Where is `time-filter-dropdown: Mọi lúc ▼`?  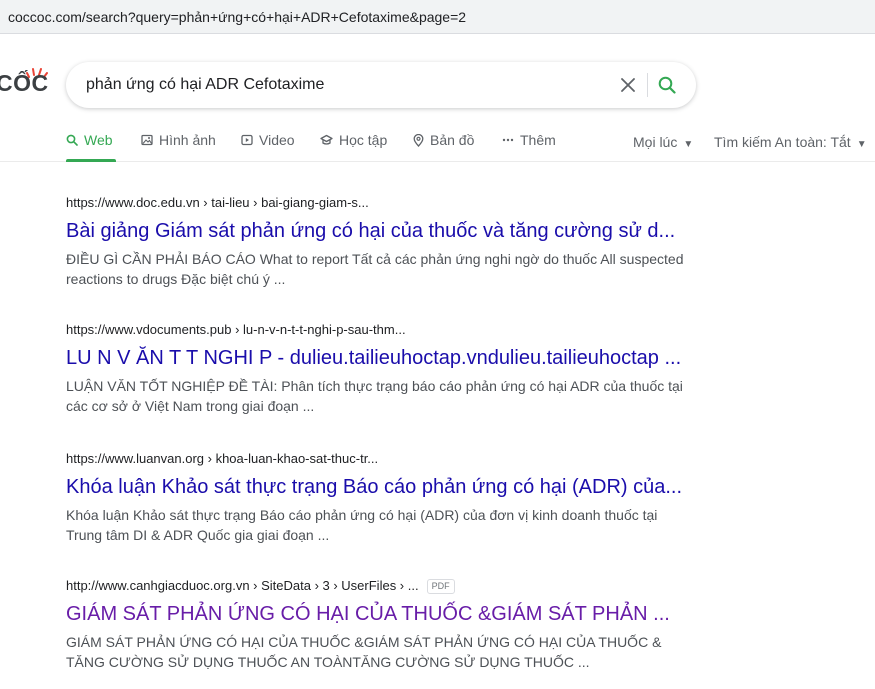 time-filter-dropdown: Mọi lúc ▼ is located at coordinates (663, 142).